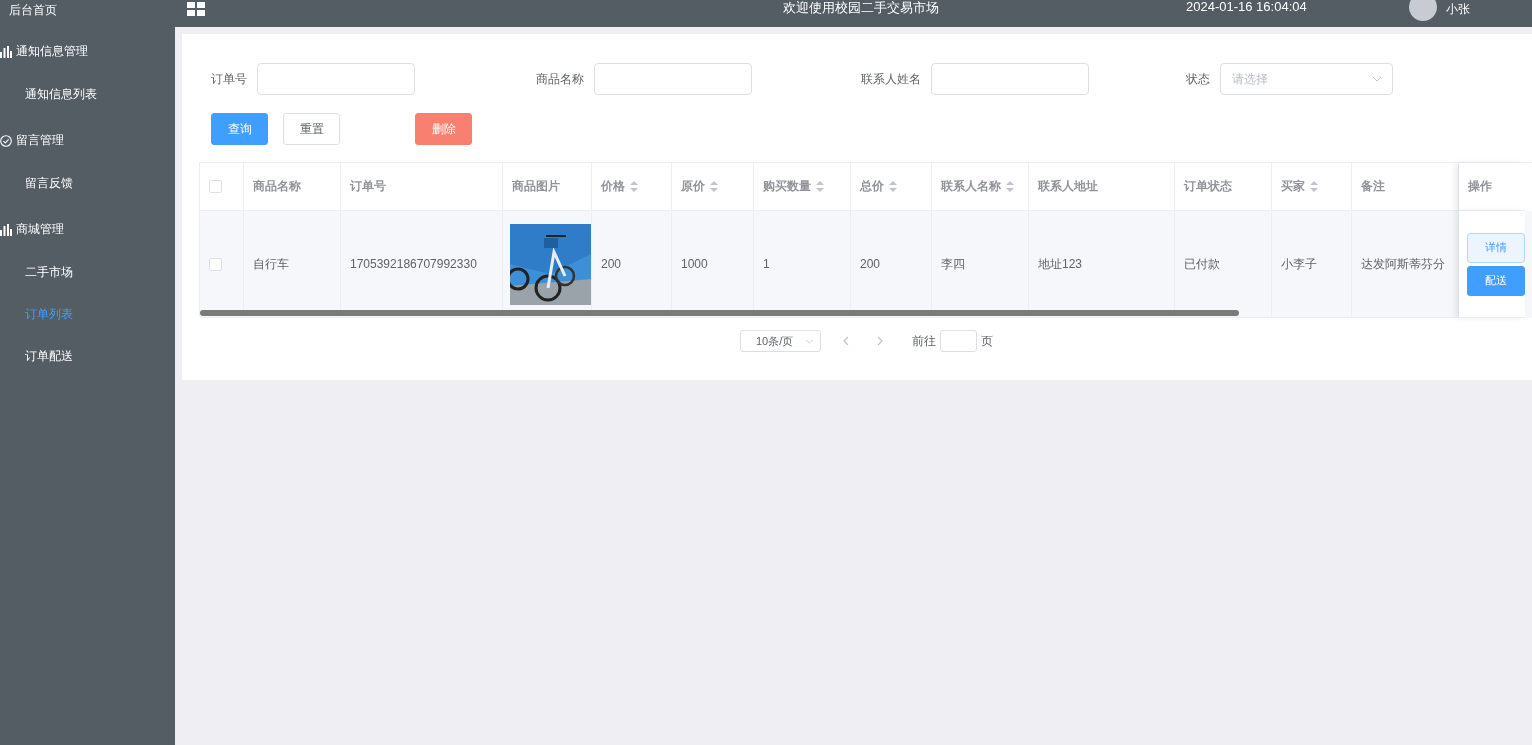 Image resolution: width=1532 pixels, height=745 pixels. What do you see at coordinates (229, 79) in the screenshot?
I see `field-label: 订单号` at bounding box center [229, 79].